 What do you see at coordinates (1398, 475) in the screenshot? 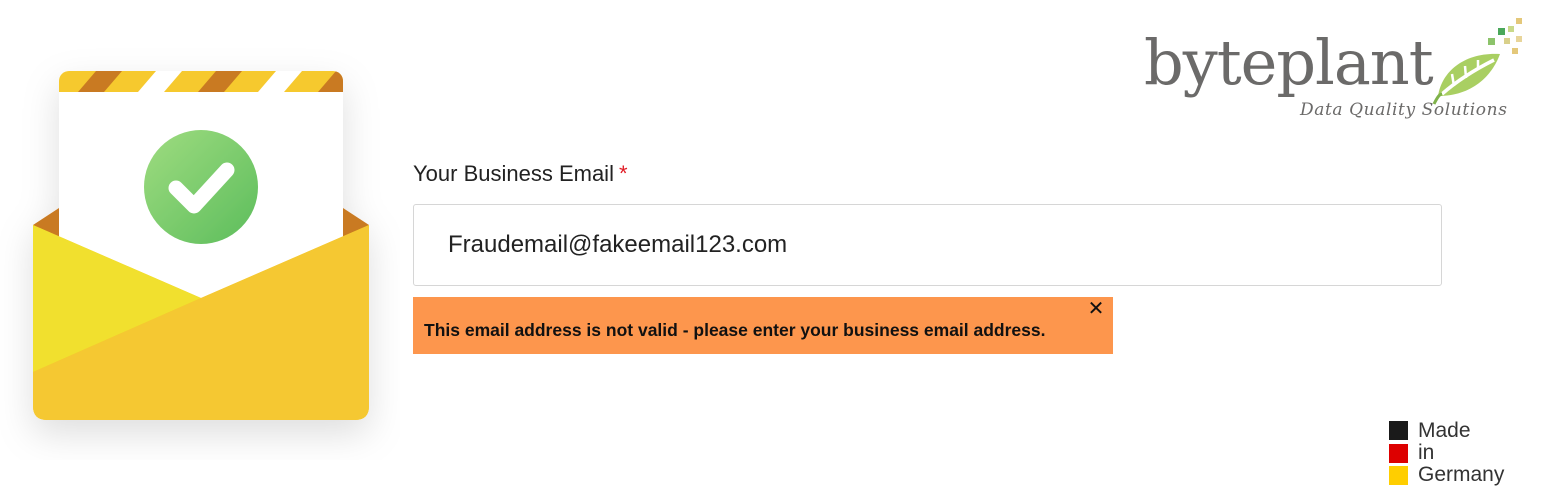
I see `flag-stripe-gold` at bounding box center [1398, 475].